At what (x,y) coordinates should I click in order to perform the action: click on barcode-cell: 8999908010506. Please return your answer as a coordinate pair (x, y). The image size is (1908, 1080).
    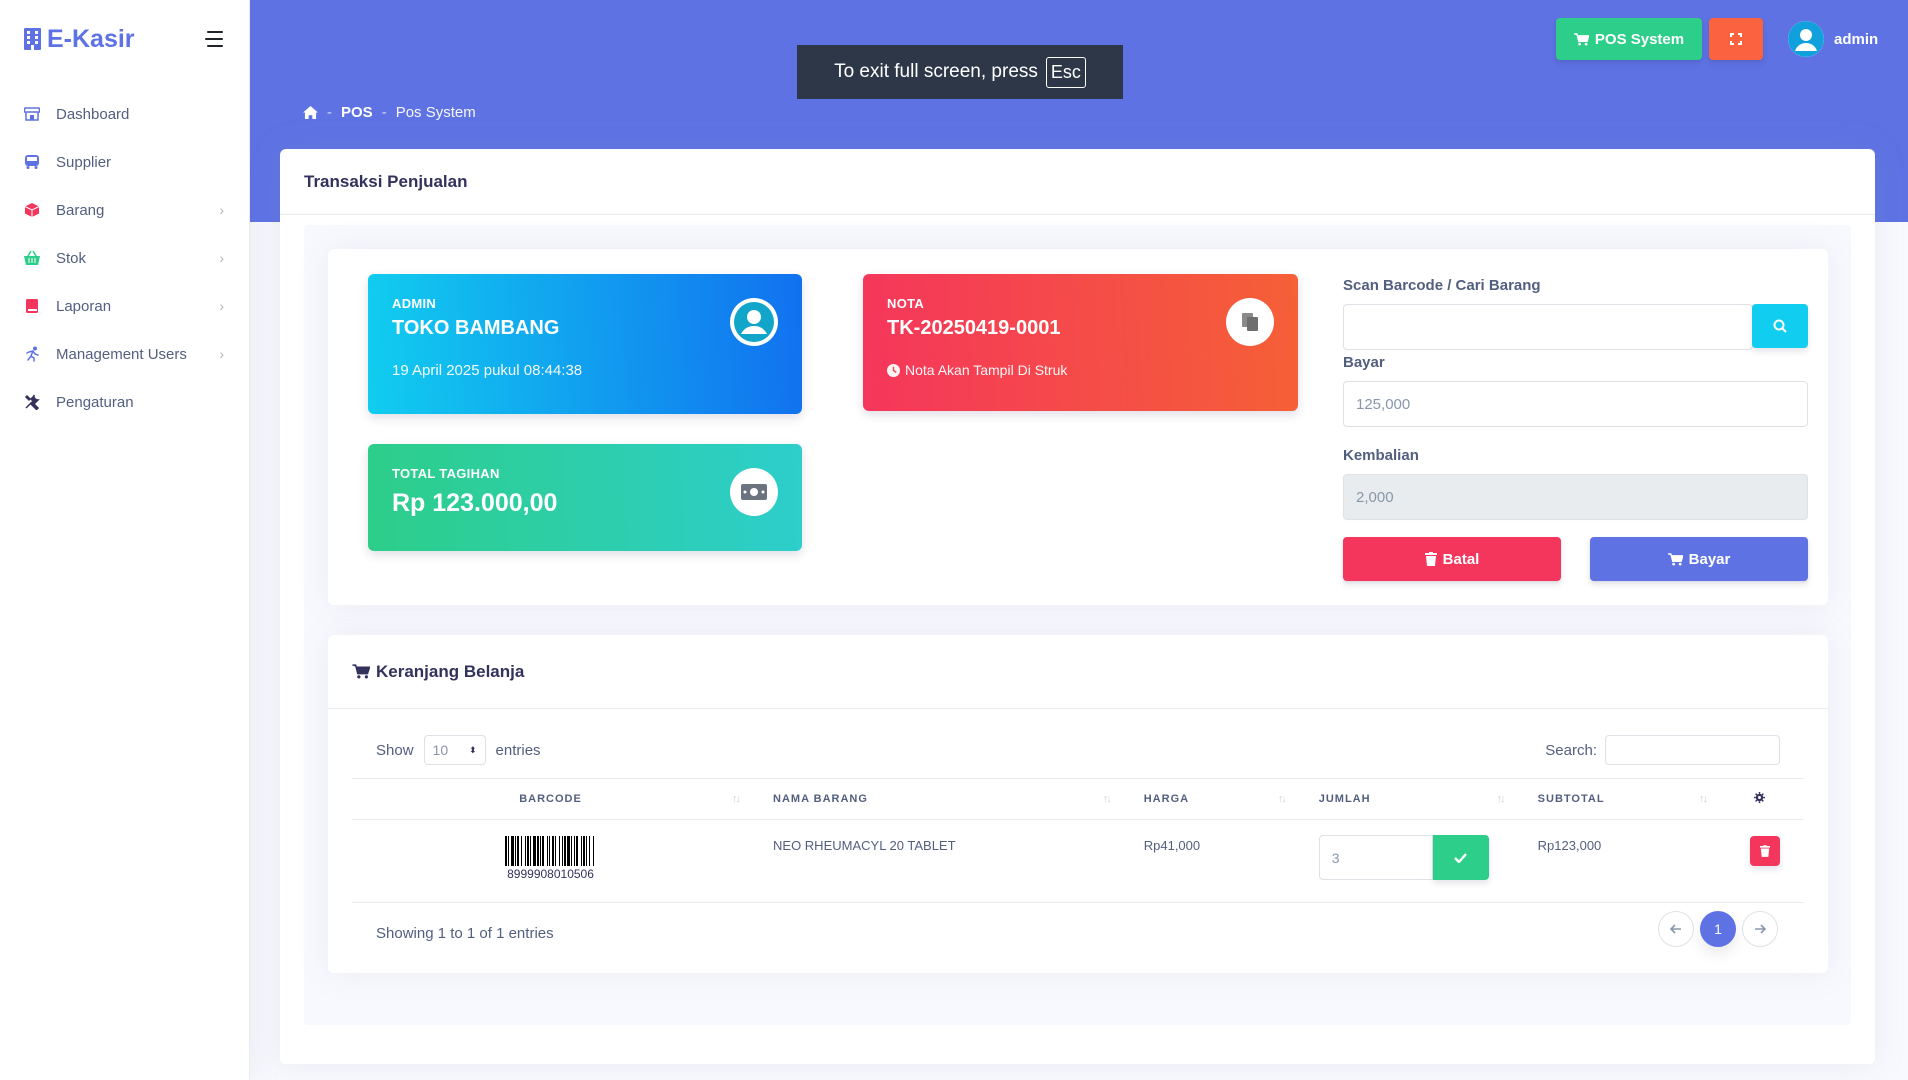
    Looking at the image, I should click on (551, 861).